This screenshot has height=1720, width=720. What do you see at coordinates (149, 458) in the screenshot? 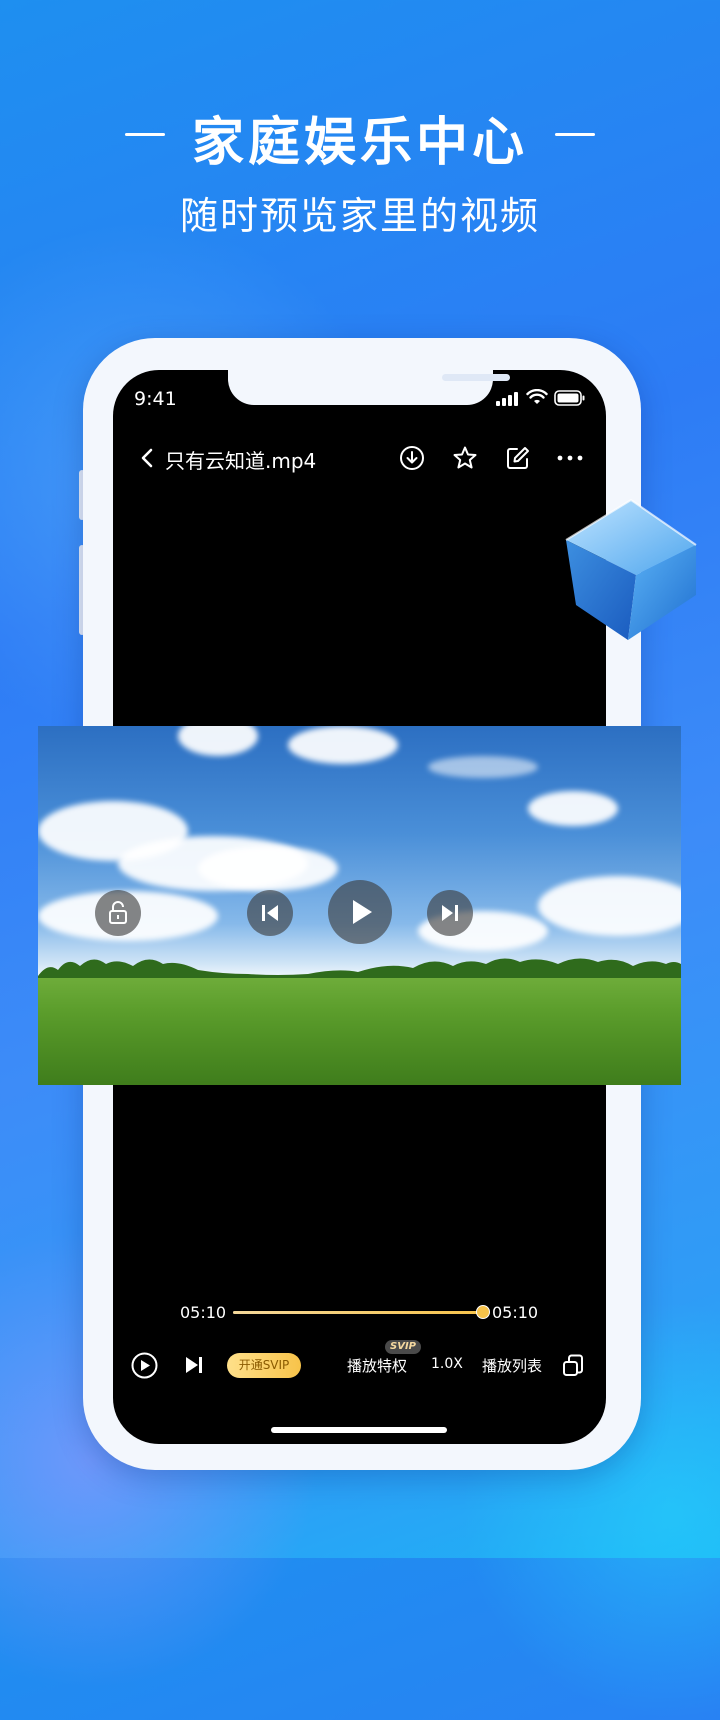
I see `chevron-left-icon` at bounding box center [149, 458].